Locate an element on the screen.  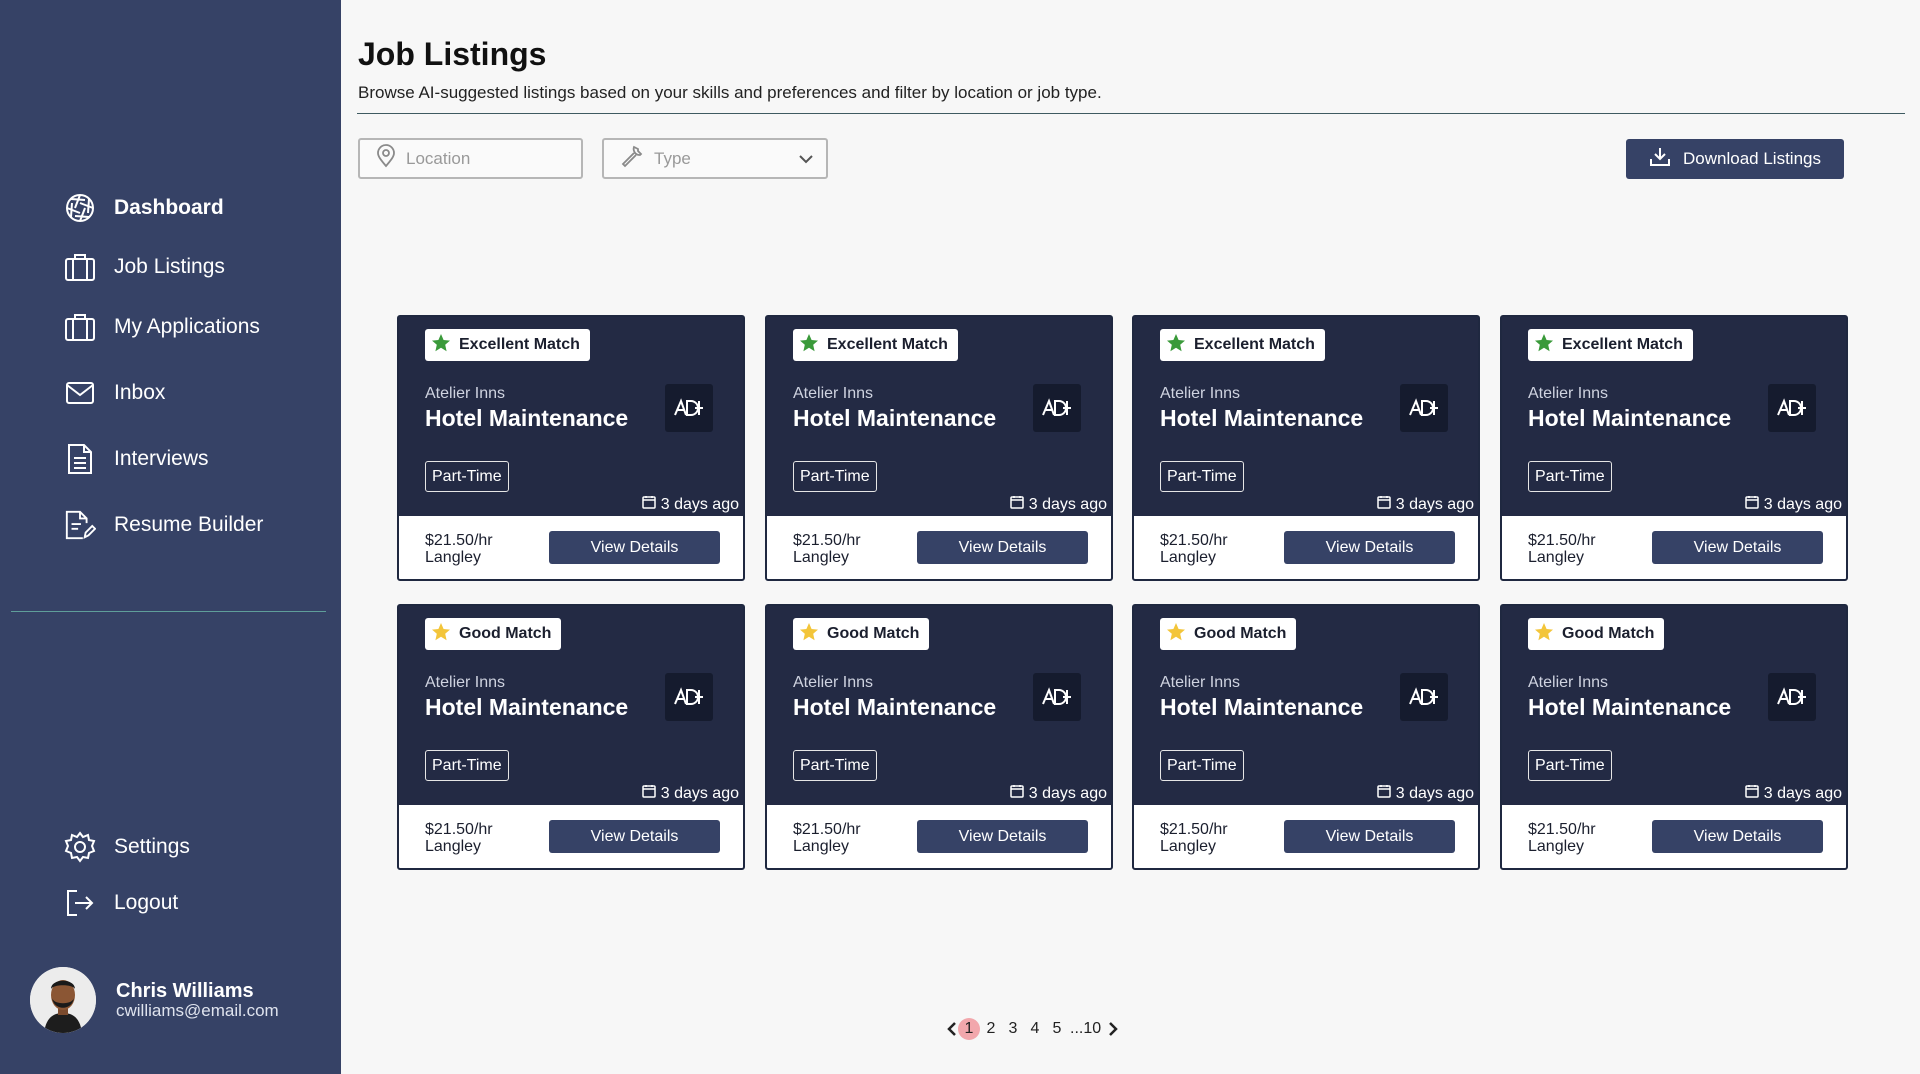
logout-icon is located at coordinates (80, 903).